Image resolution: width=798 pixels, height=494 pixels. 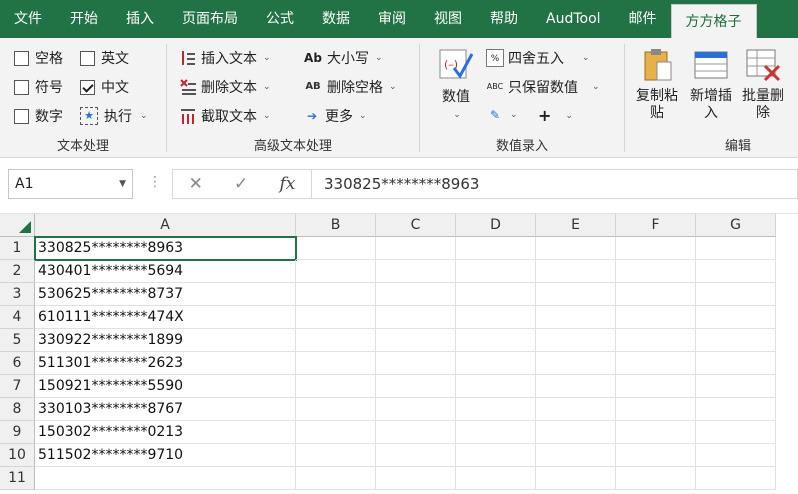 What do you see at coordinates (225, 116) in the screenshot?
I see `cut-text-button: 截取文本 ⌄` at bounding box center [225, 116].